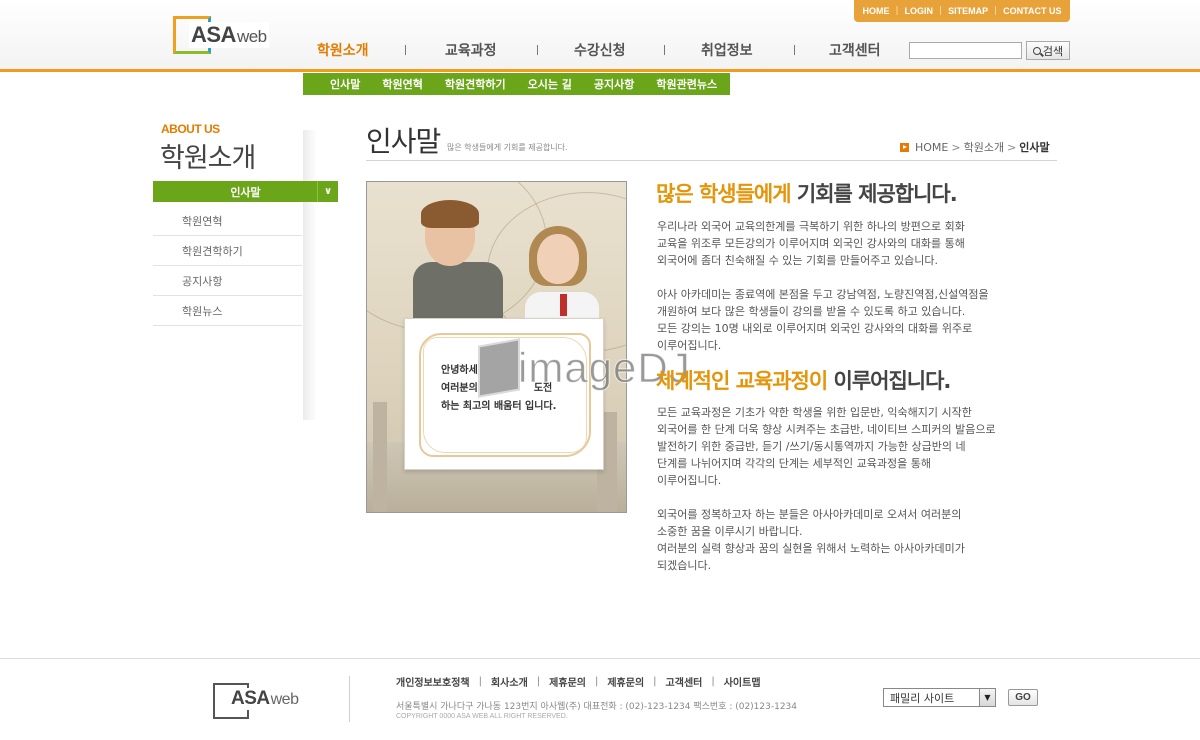 Image resolution: width=1200 pixels, height=740 pixels. What do you see at coordinates (227, 281) in the screenshot?
I see `sidebar-item-notices: 공지사항` at bounding box center [227, 281].